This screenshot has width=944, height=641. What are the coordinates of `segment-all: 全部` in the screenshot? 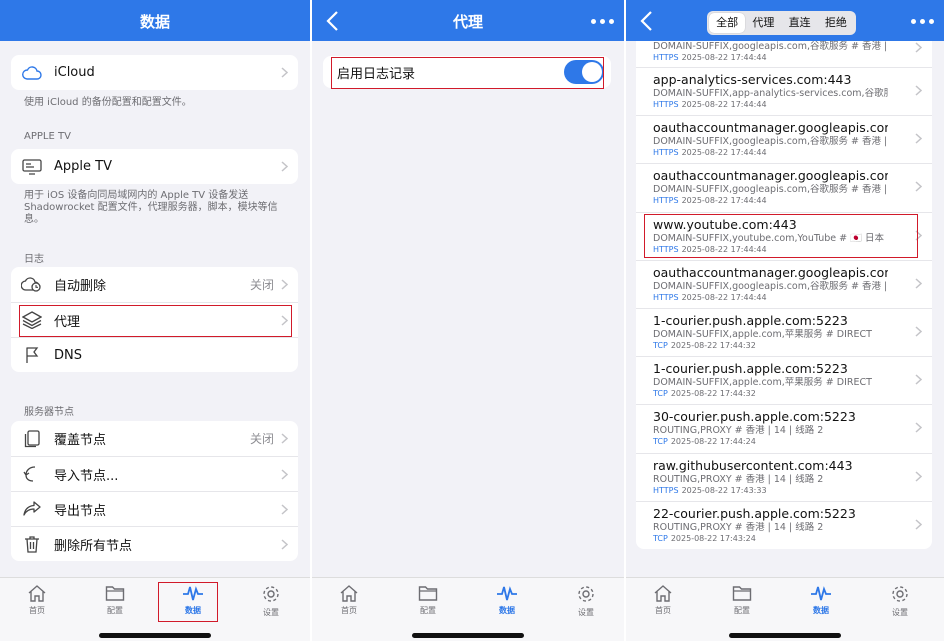 It's located at (727, 23).